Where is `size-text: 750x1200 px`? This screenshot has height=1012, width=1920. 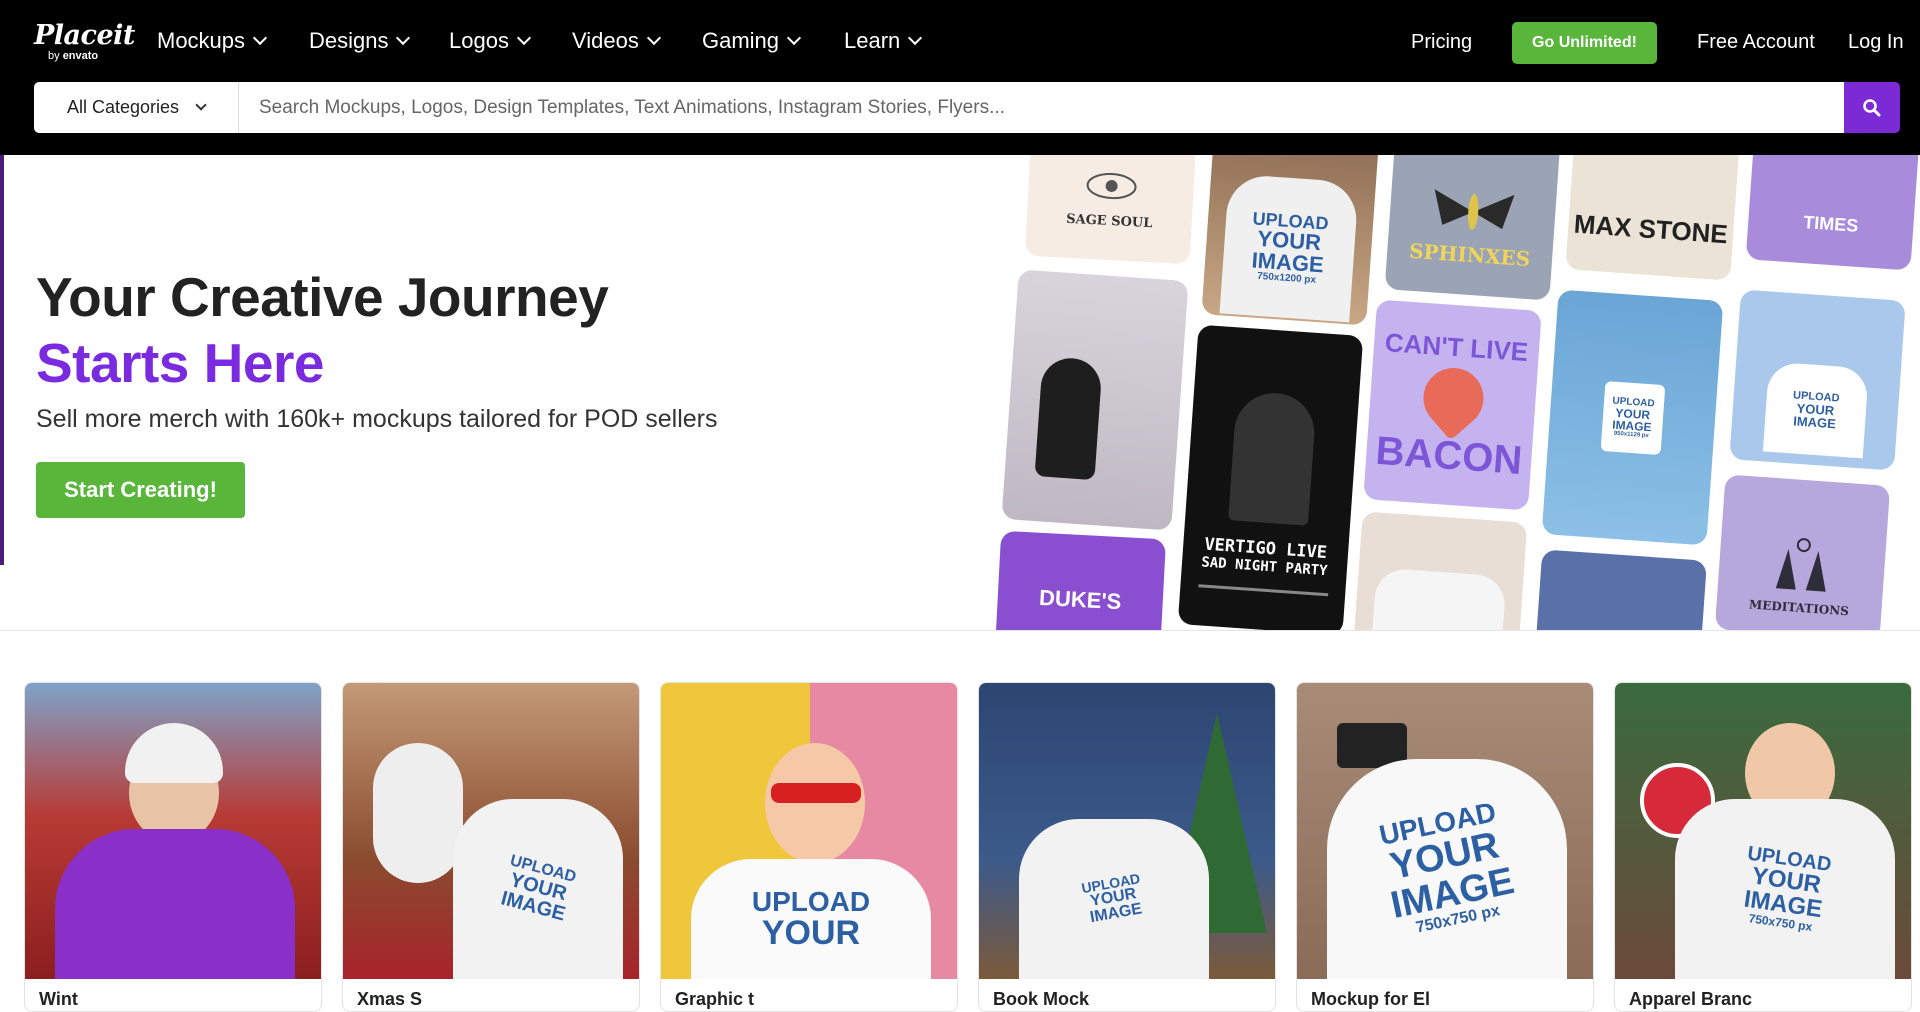 size-text: 750x1200 px is located at coordinates (1286, 278).